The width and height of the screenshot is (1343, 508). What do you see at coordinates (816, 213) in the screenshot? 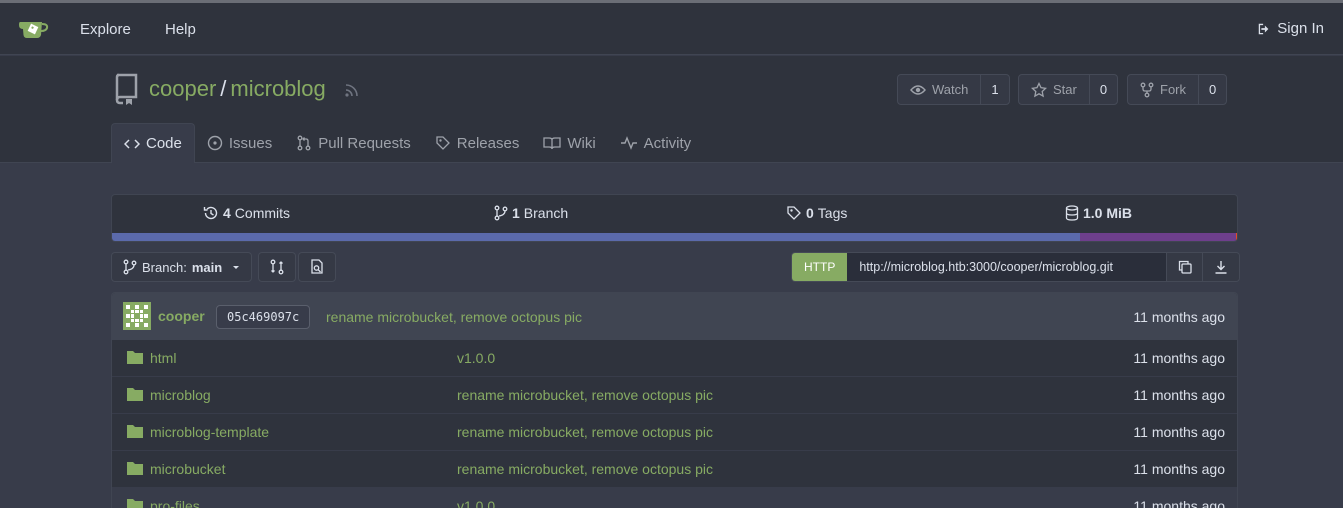
I see `tags-stat: 0 Tags` at bounding box center [816, 213].